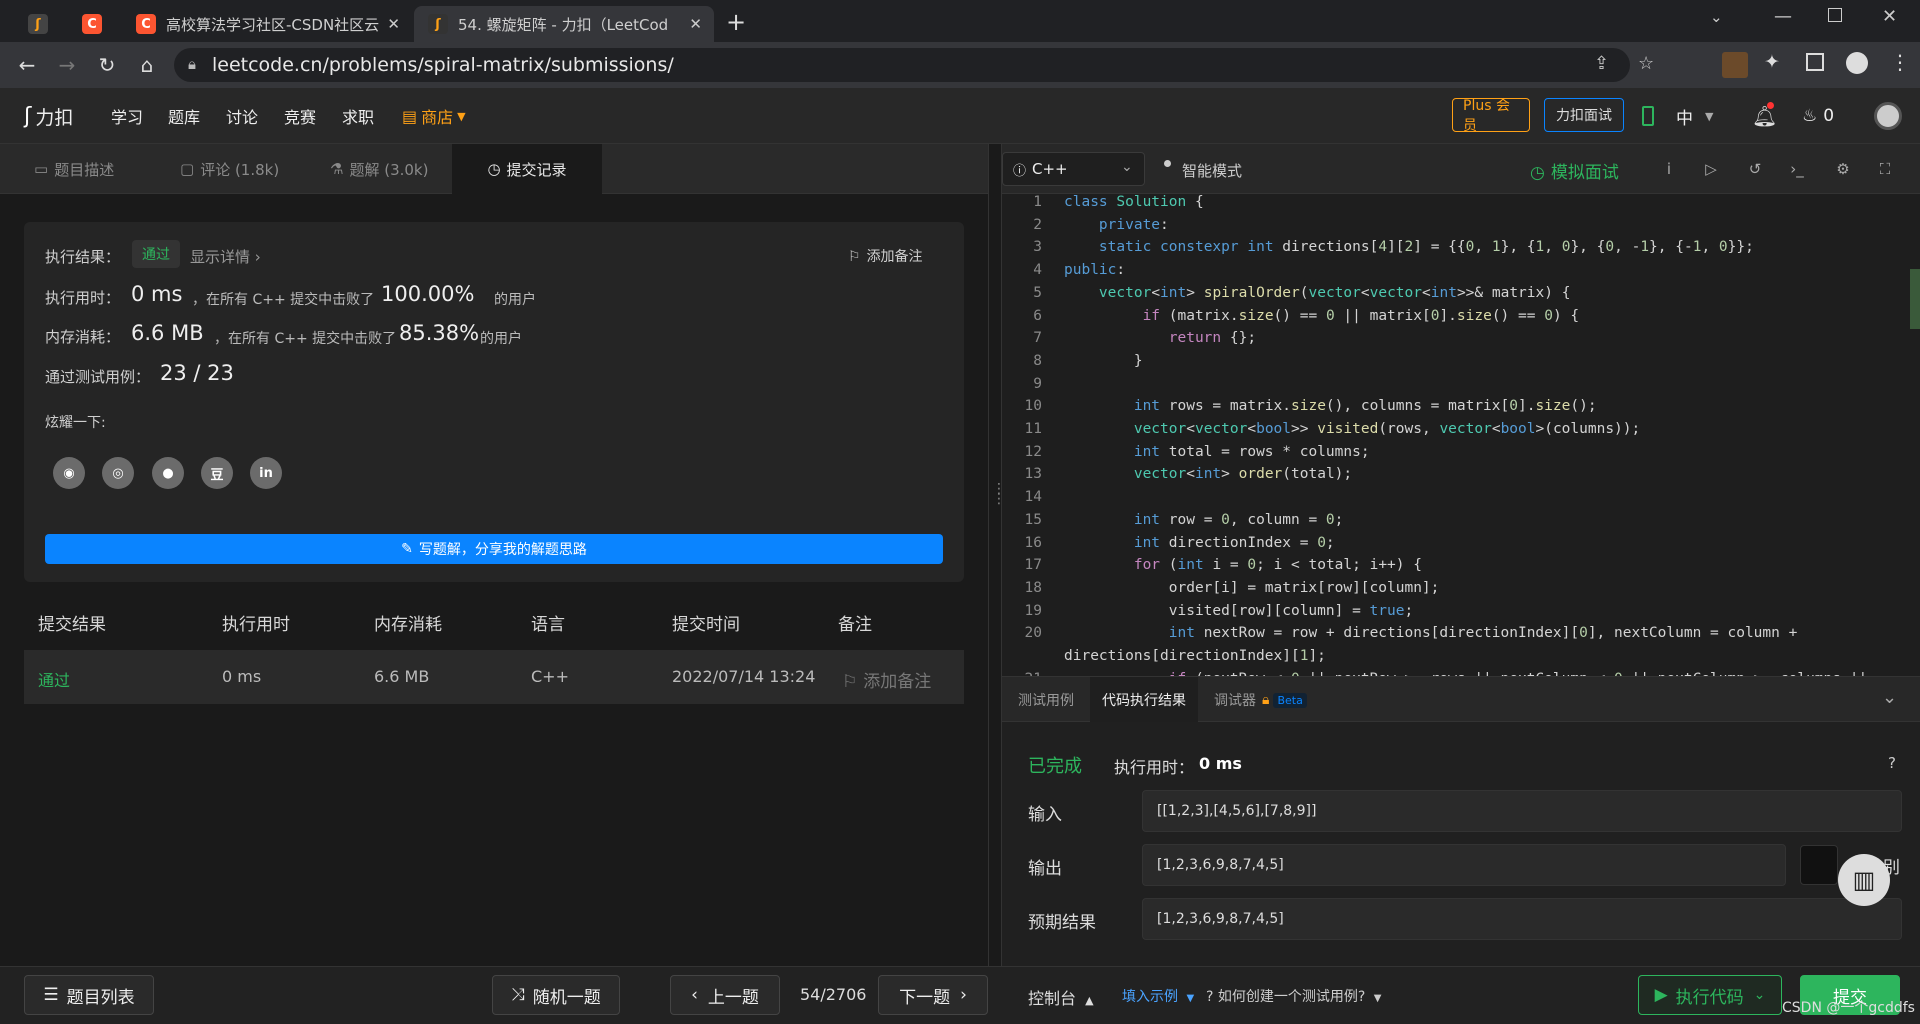 The width and height of the screenshot is (1920, 1024). What do you see at coordinates (1062, 923) in the screenshot?
I see `expected-label: 预期结果` at bounding box center [1062, 923].